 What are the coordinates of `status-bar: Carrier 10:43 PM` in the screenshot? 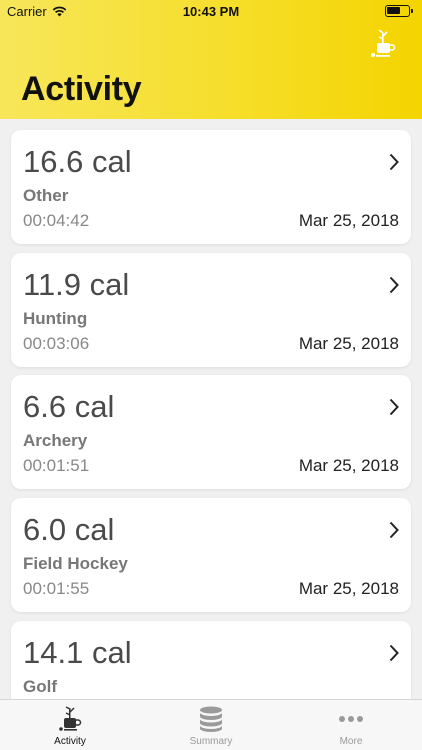 It's located at (211, 11).